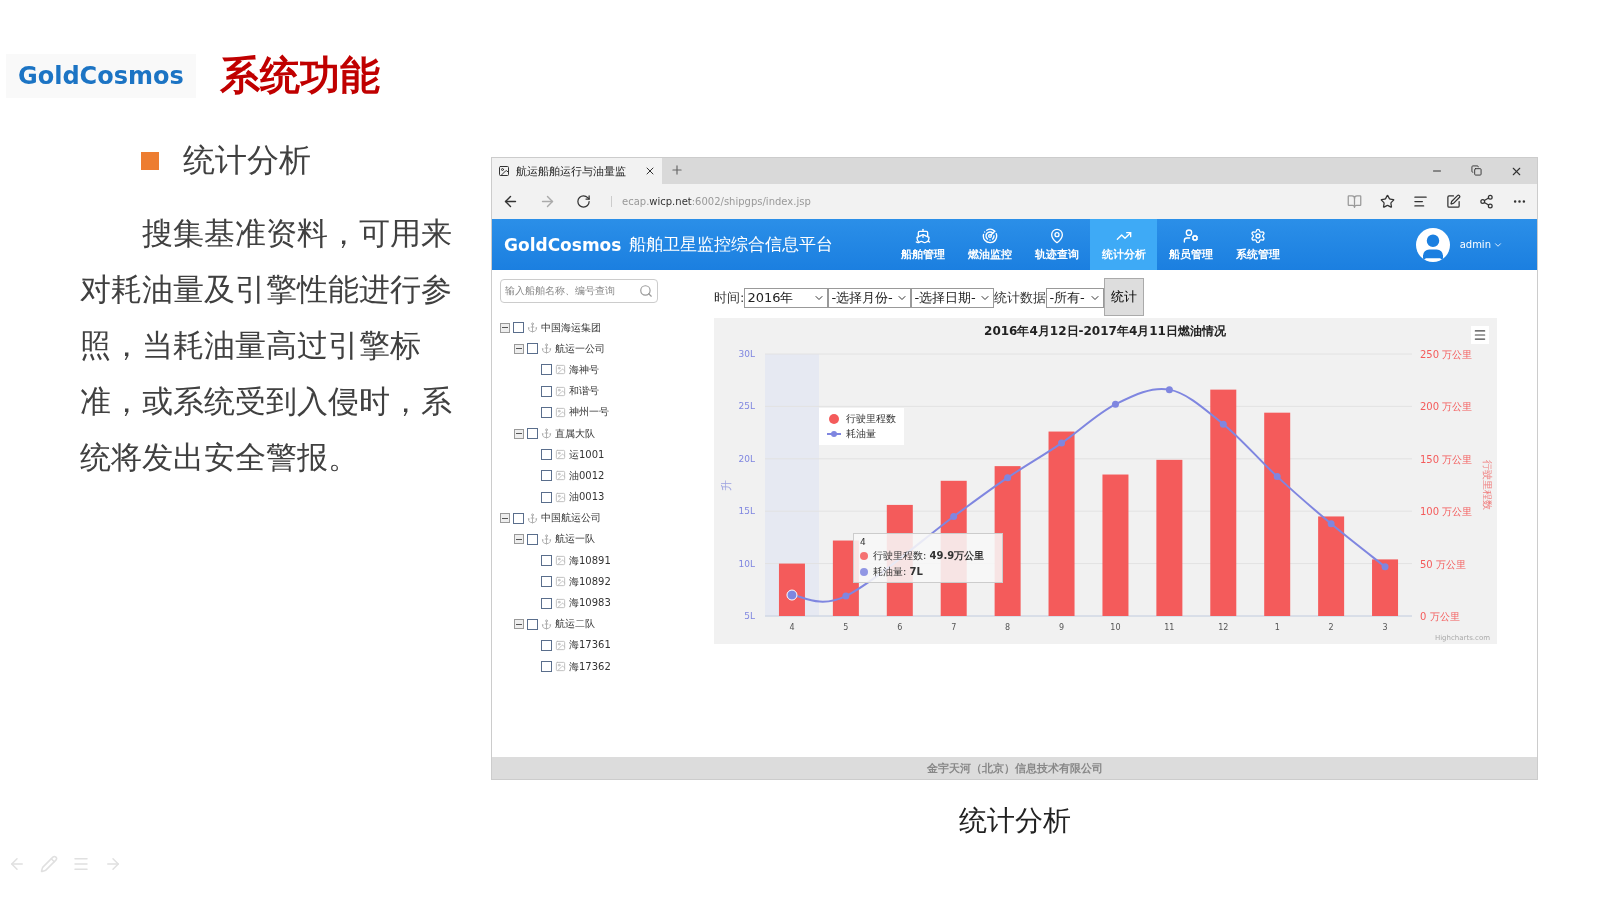 The height and width of the screenshot is (899, 1599). Describe the element at coordinates (1480, 335) in the screenshot. I see `menu-icon` at that location.